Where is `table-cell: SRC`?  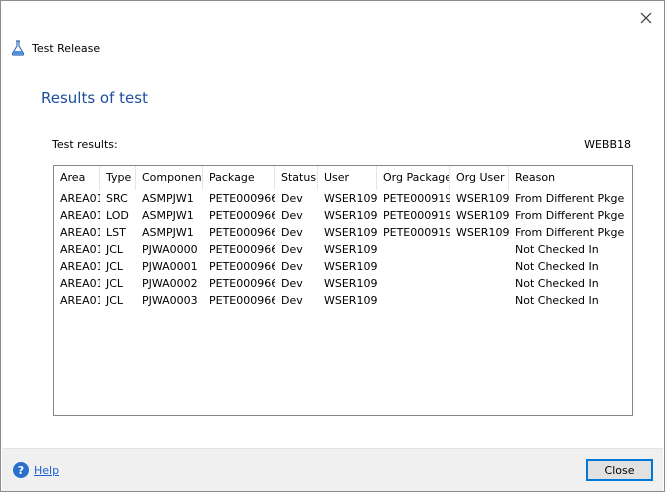
table-cell: SRC is located at coordinates (117, 198).